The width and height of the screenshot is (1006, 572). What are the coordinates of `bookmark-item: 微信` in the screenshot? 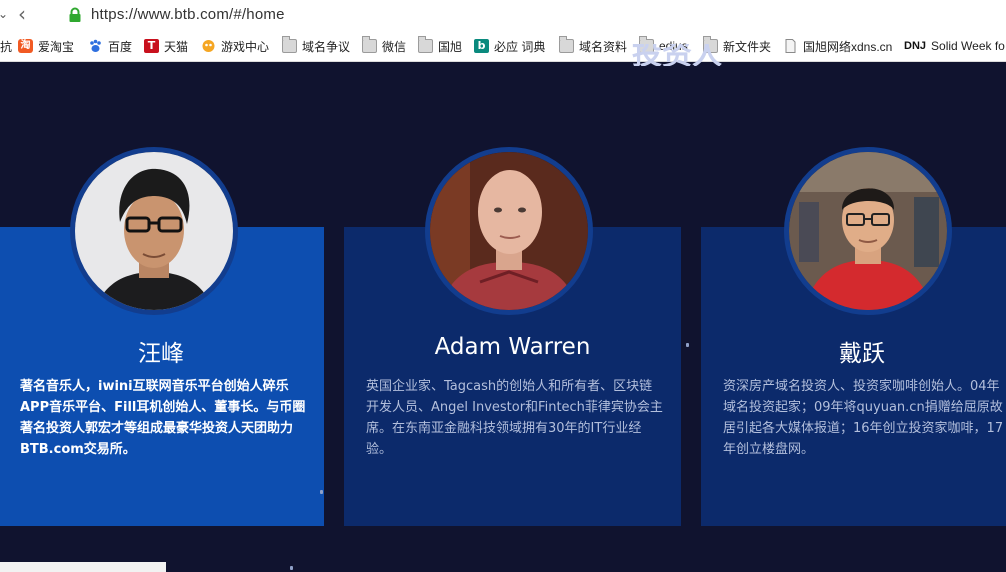 It's located at (384, 45).